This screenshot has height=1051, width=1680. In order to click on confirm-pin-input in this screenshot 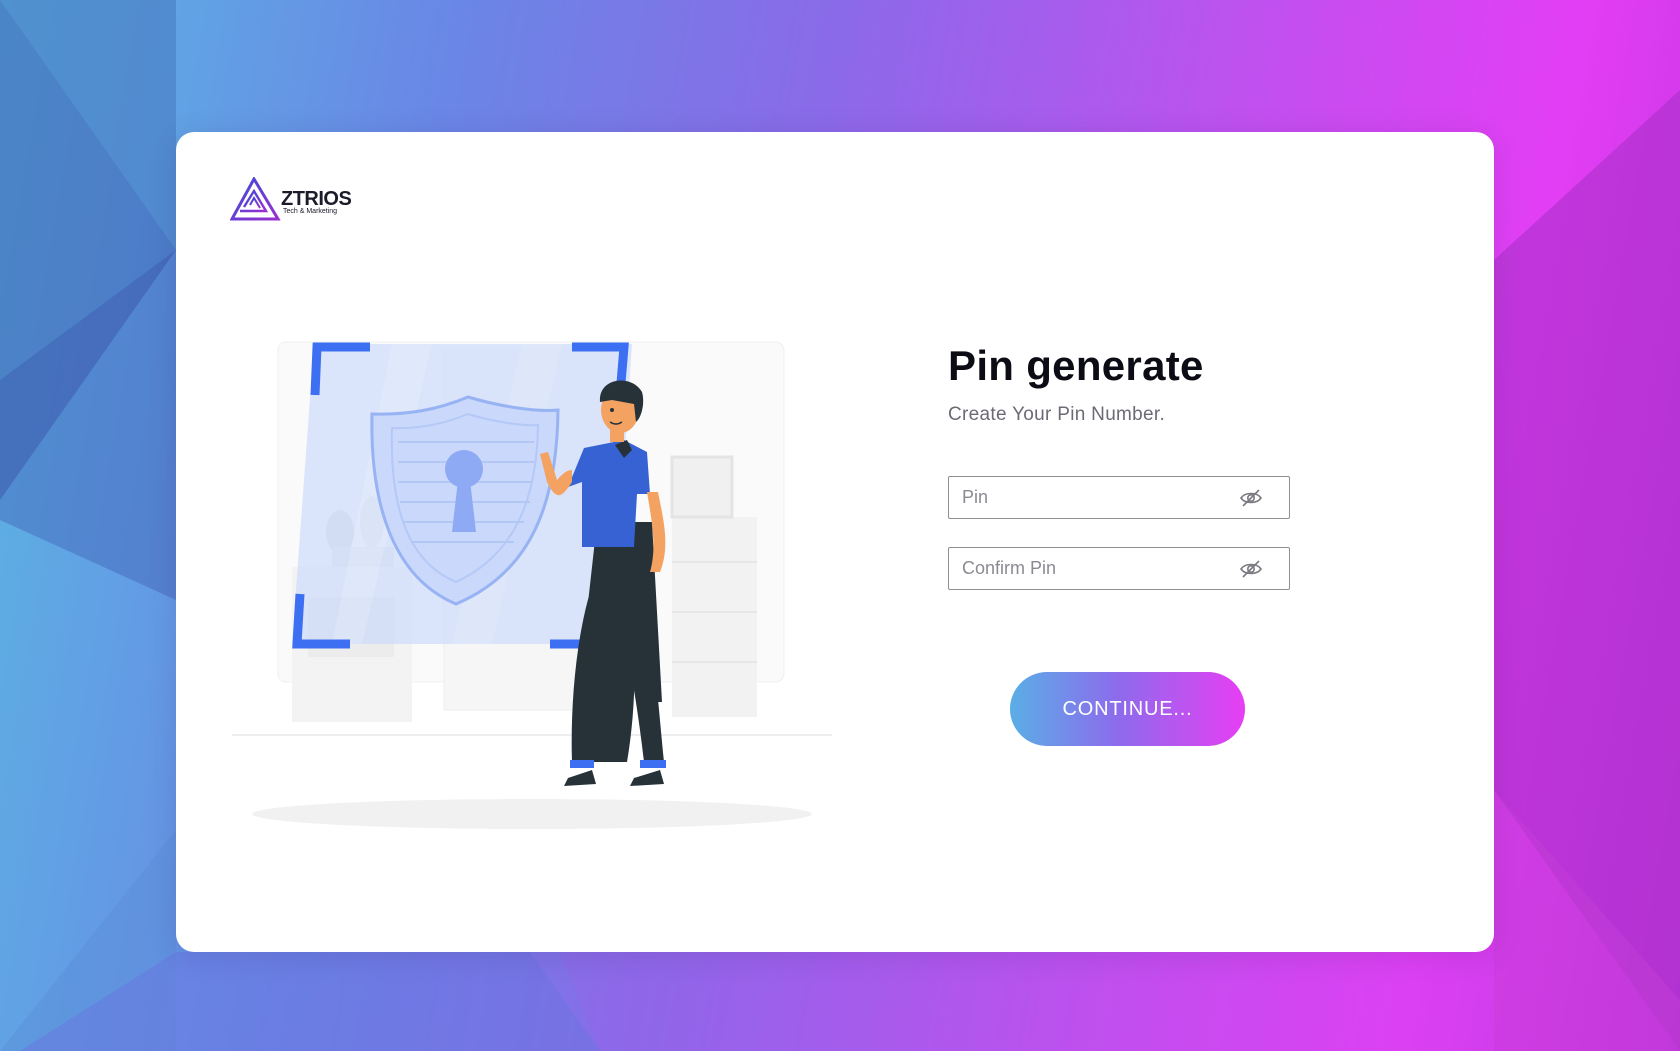, I will do `click(1094, 568)`.